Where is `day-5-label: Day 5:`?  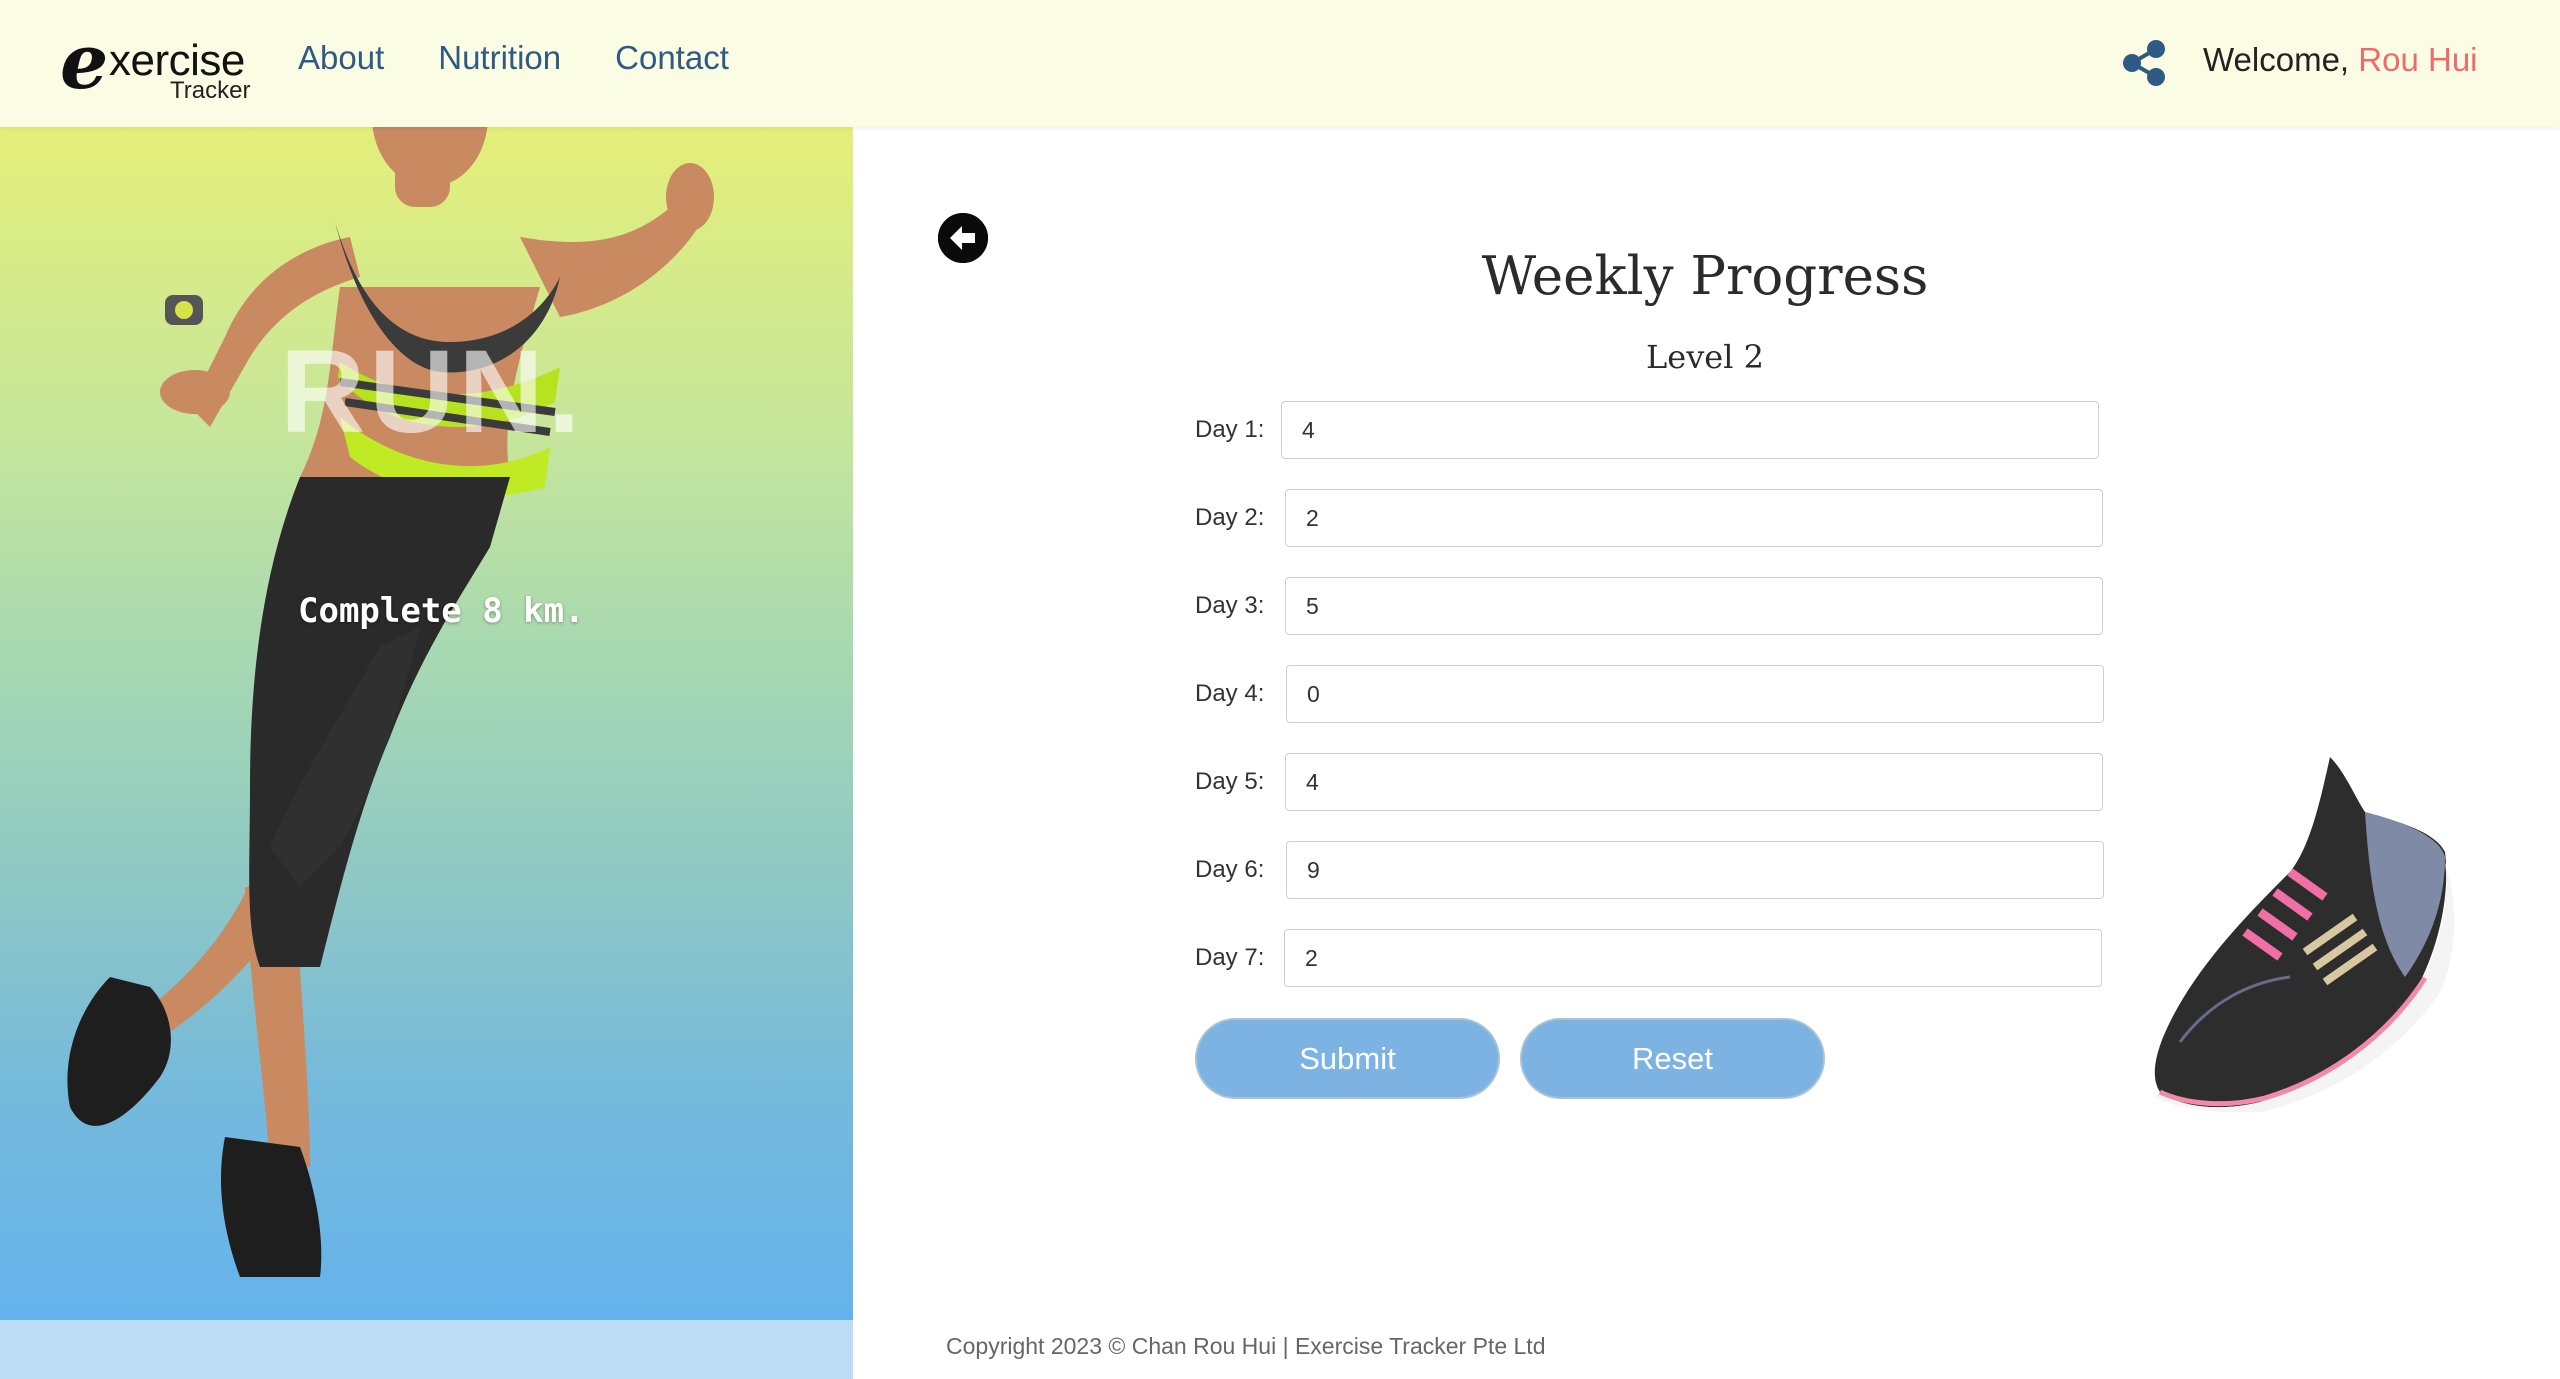
day-5-label: Day 5: is located at coordinates (1230, 781).